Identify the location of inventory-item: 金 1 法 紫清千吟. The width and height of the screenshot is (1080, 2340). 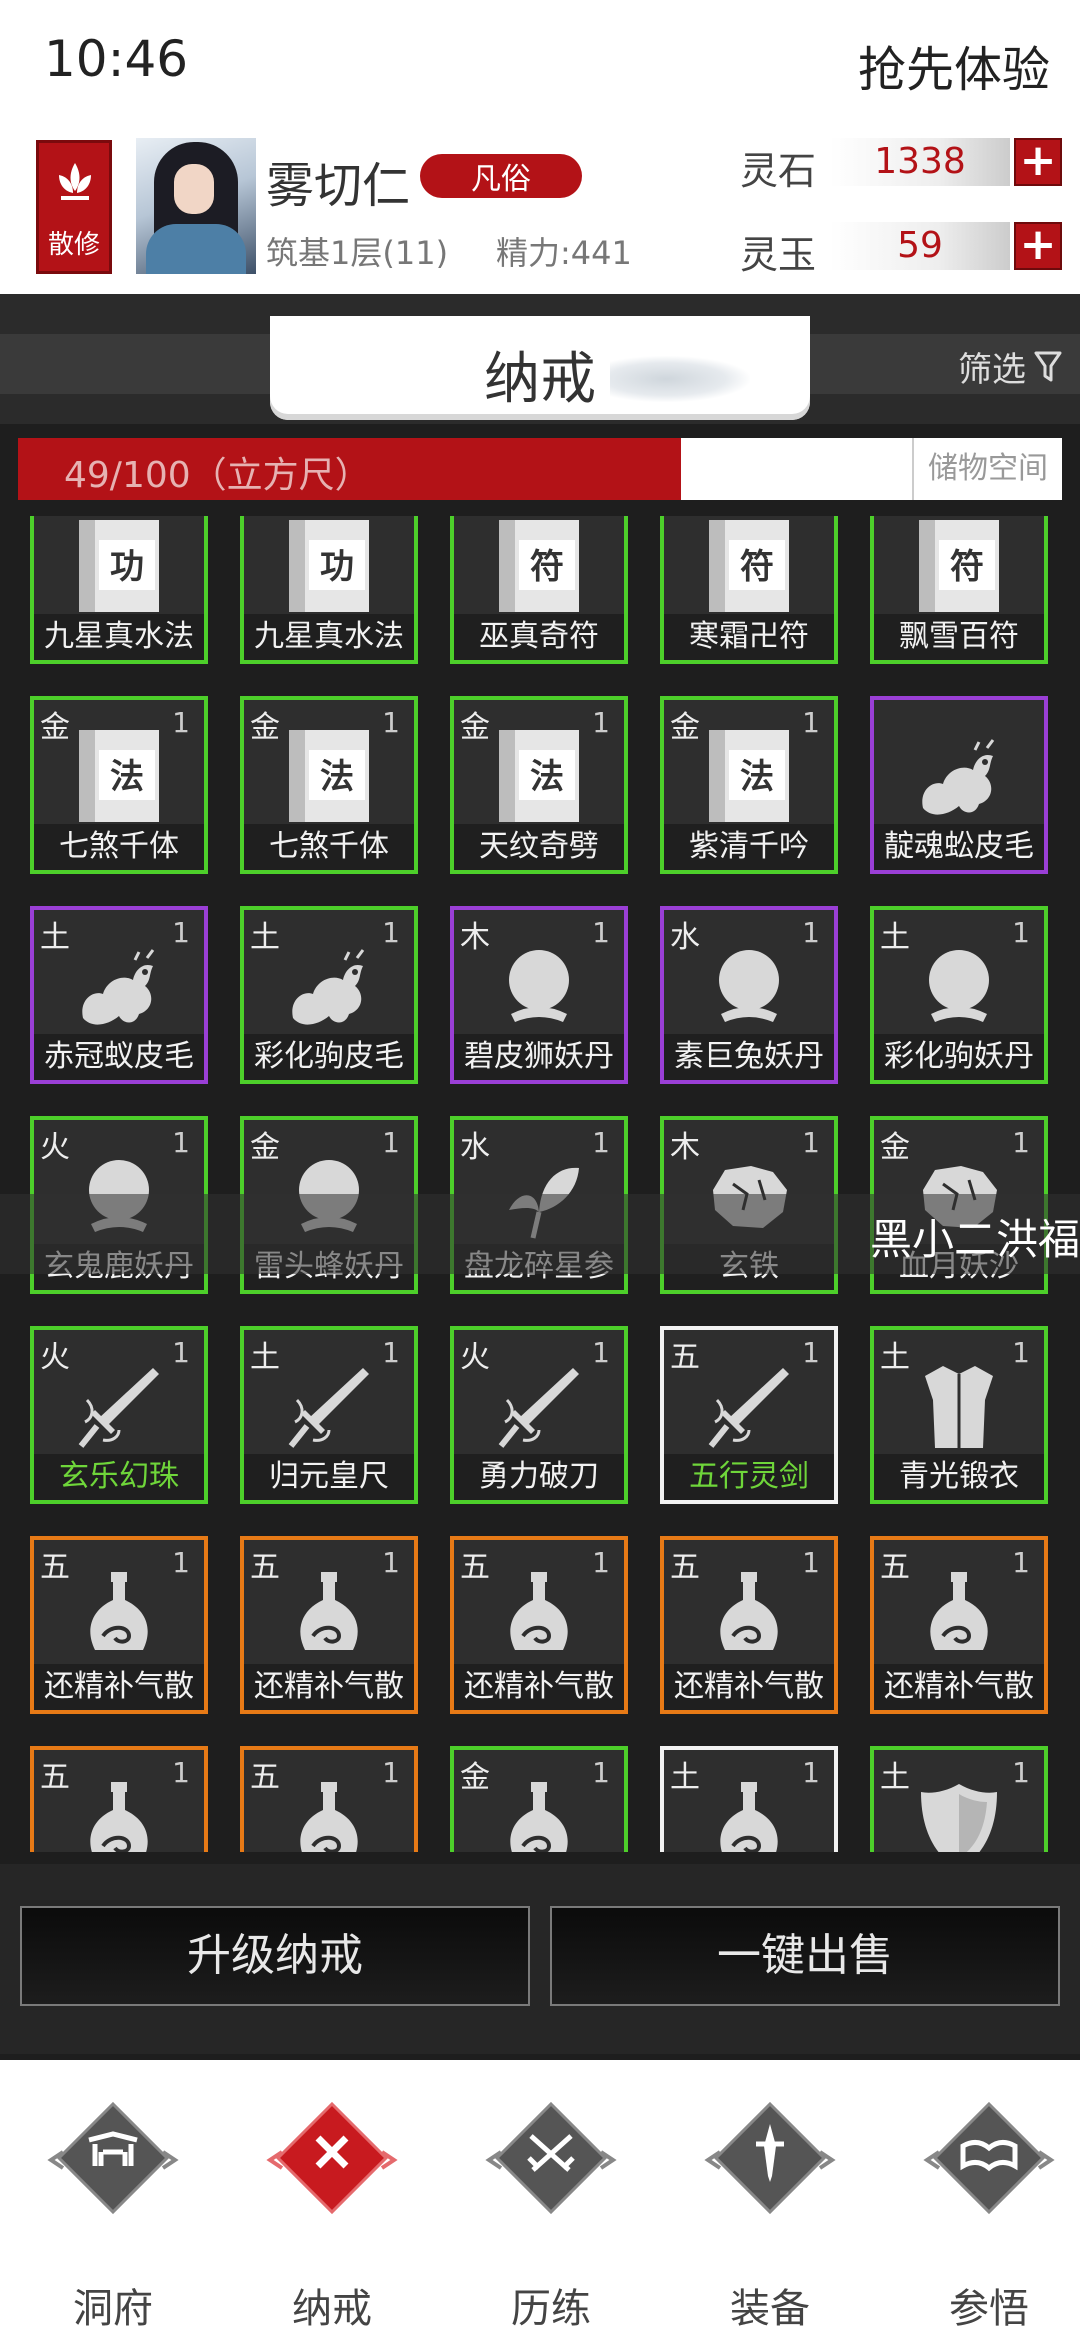
(749, 785).